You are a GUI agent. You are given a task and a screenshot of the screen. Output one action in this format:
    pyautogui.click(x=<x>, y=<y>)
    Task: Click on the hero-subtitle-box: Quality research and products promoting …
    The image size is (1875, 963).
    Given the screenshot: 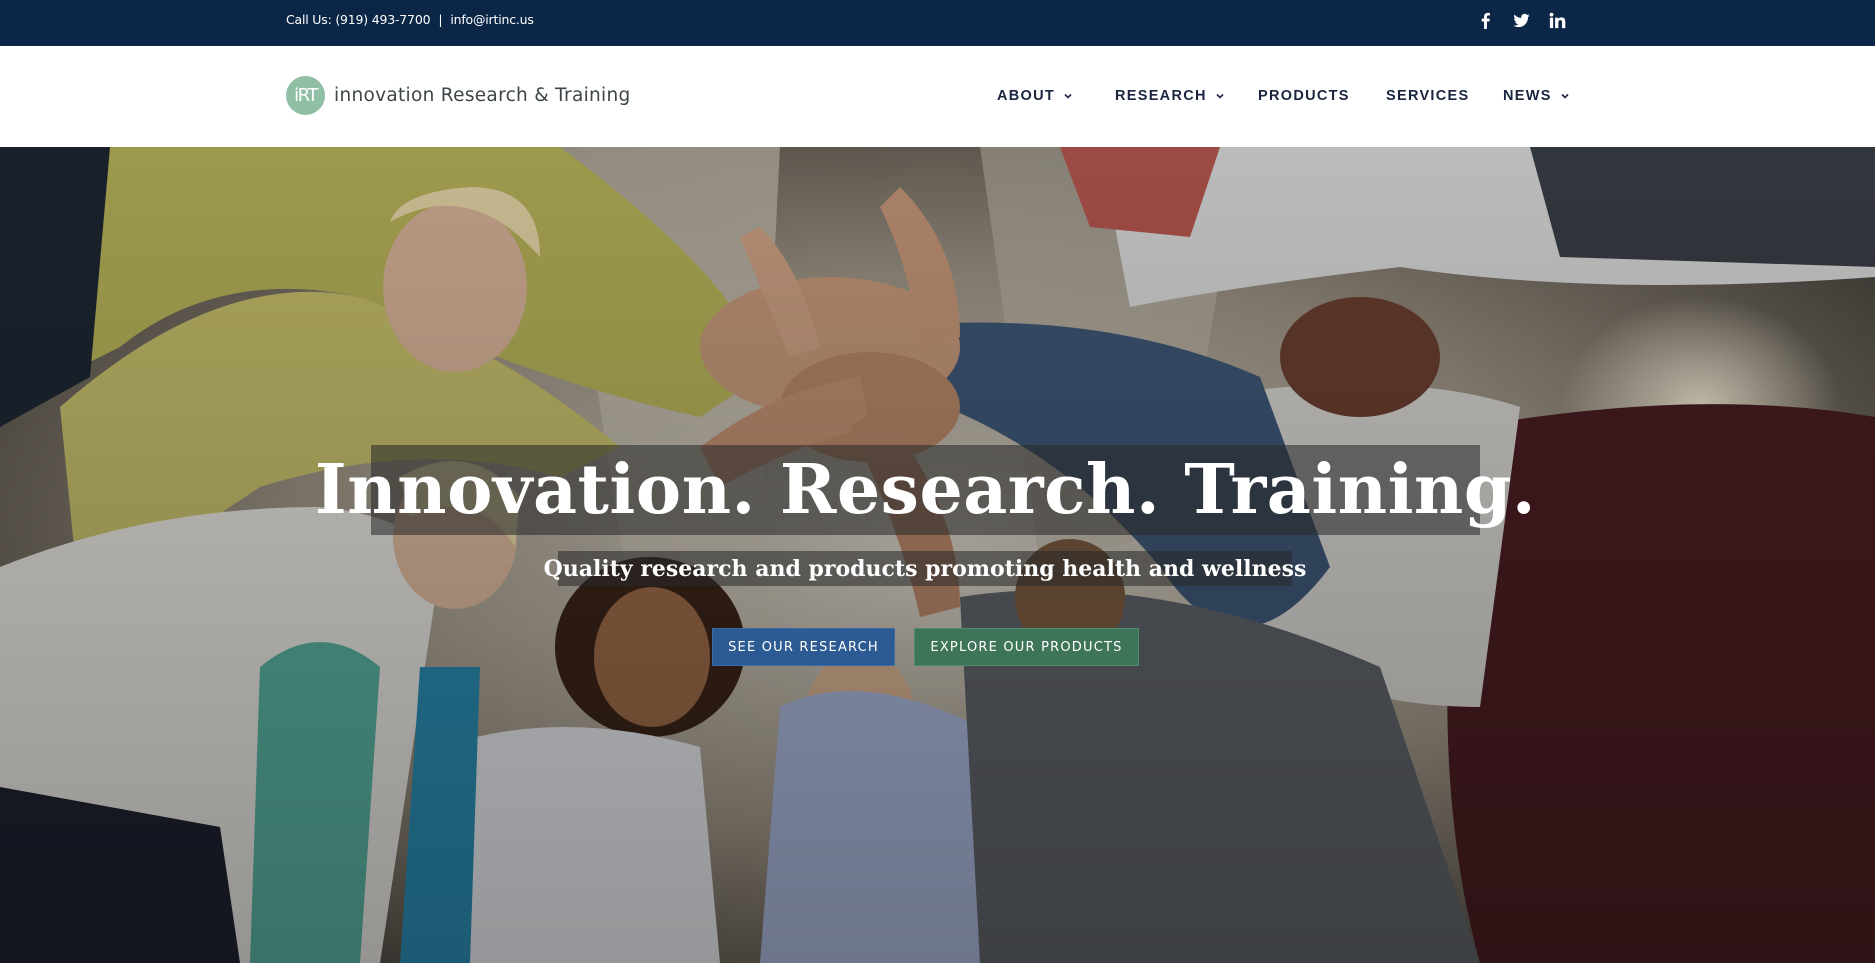 What is the action you would take?
    pyautogui.click(x=925, y=568)
    